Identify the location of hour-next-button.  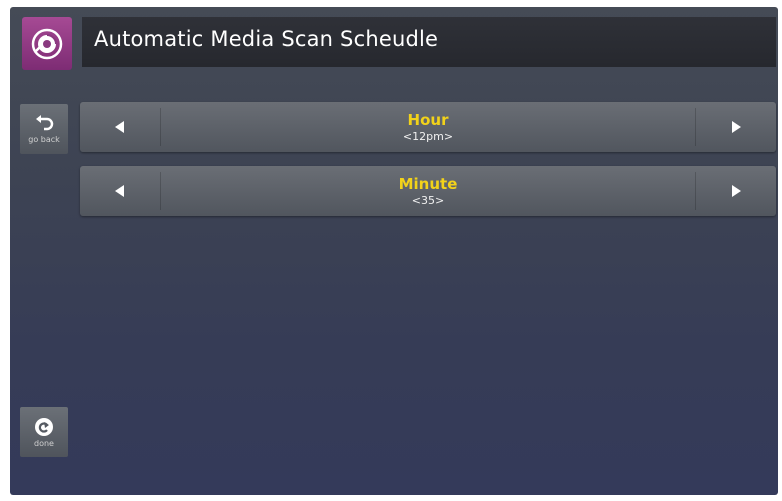
(736, 127).